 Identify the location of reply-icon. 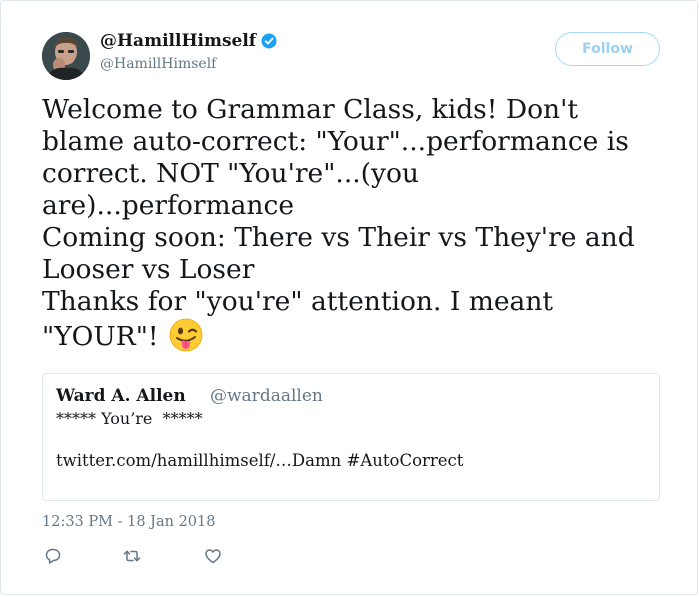
(53, 556).